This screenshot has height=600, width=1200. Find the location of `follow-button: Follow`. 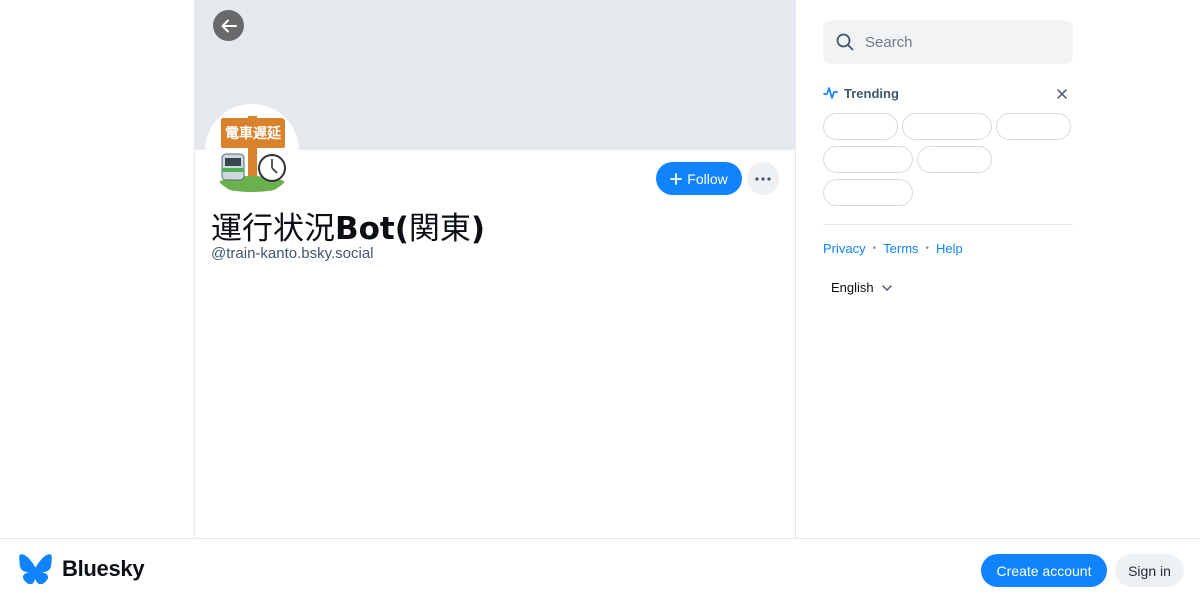

follow-button: Follow is located at coordinates (699, 178).